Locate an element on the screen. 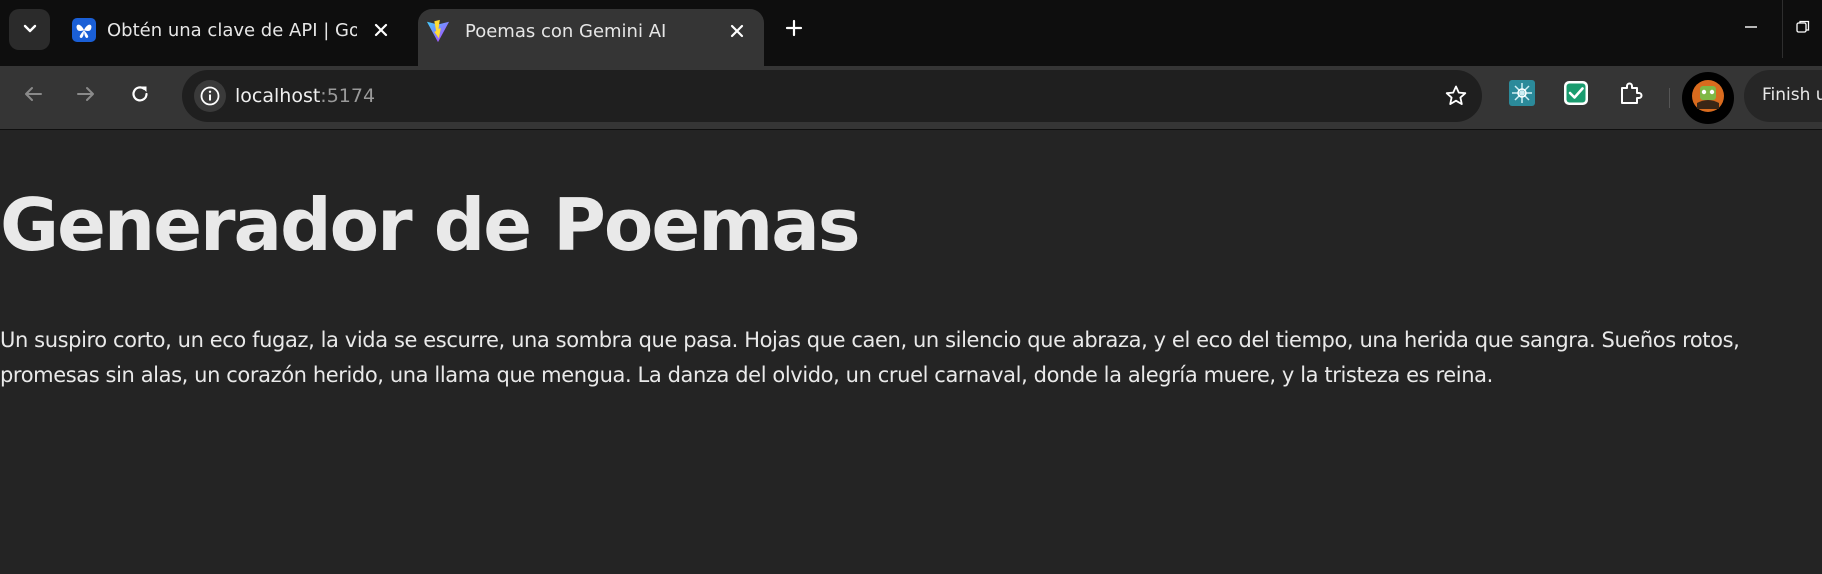 The height and width of the screenshot is (574, 1822). minimize-button is located at coordinates (1751, 29).